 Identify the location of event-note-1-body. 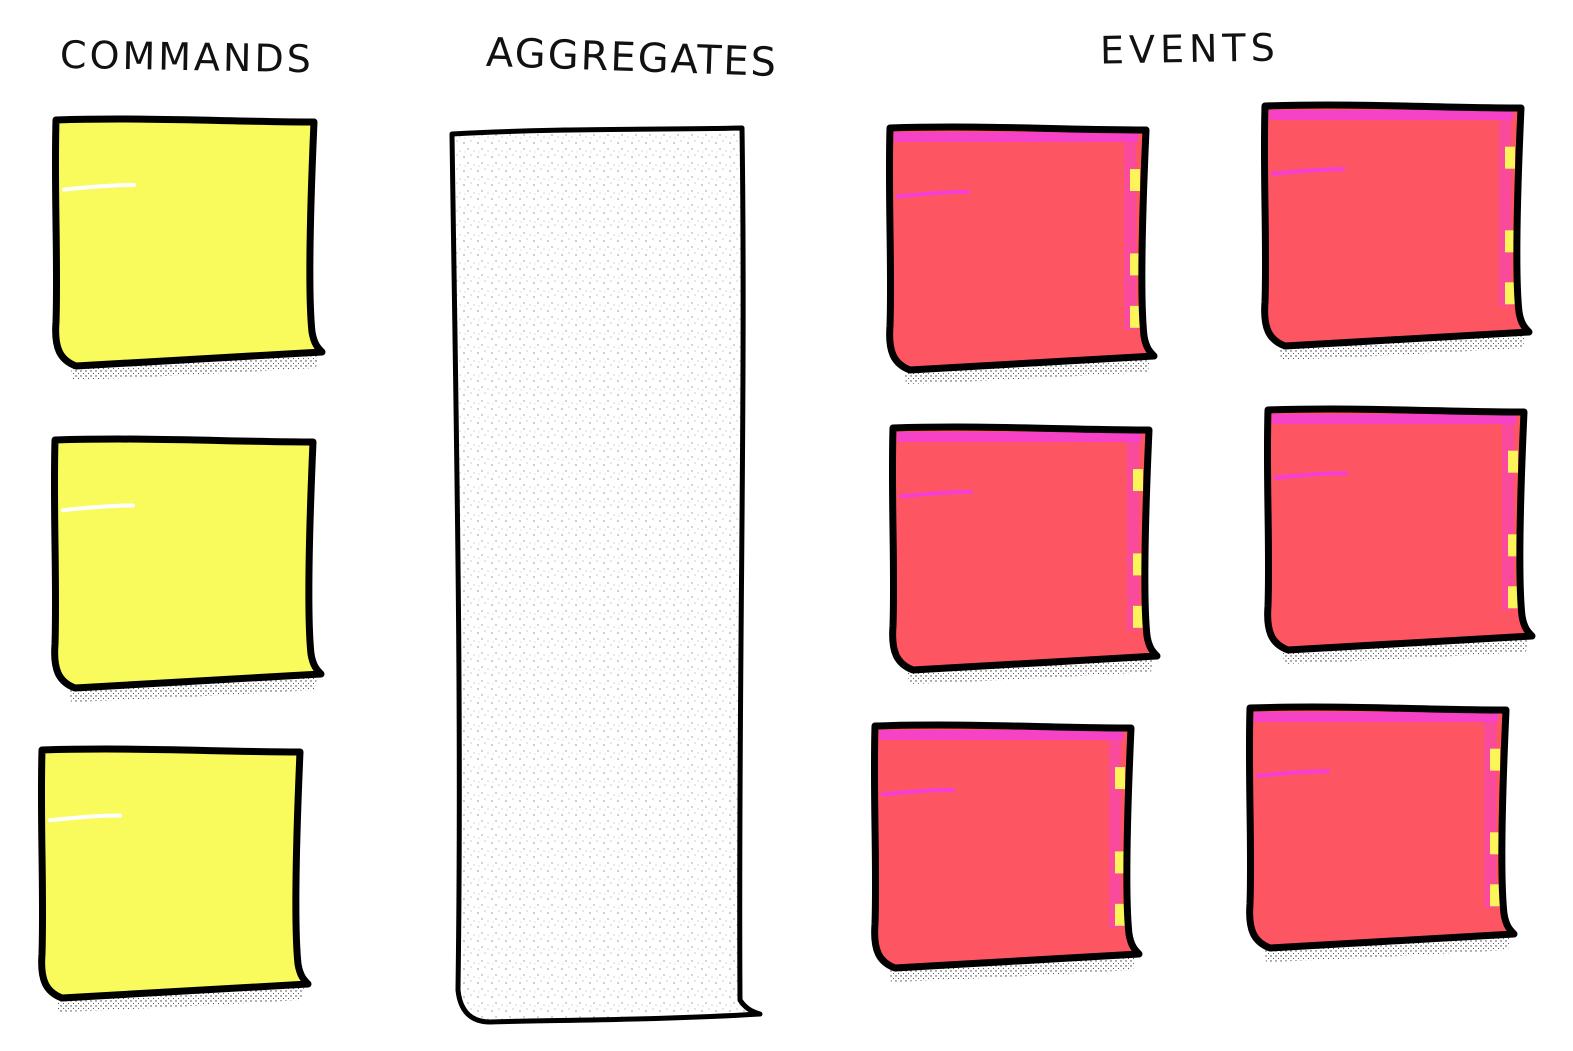
(1021, 249).